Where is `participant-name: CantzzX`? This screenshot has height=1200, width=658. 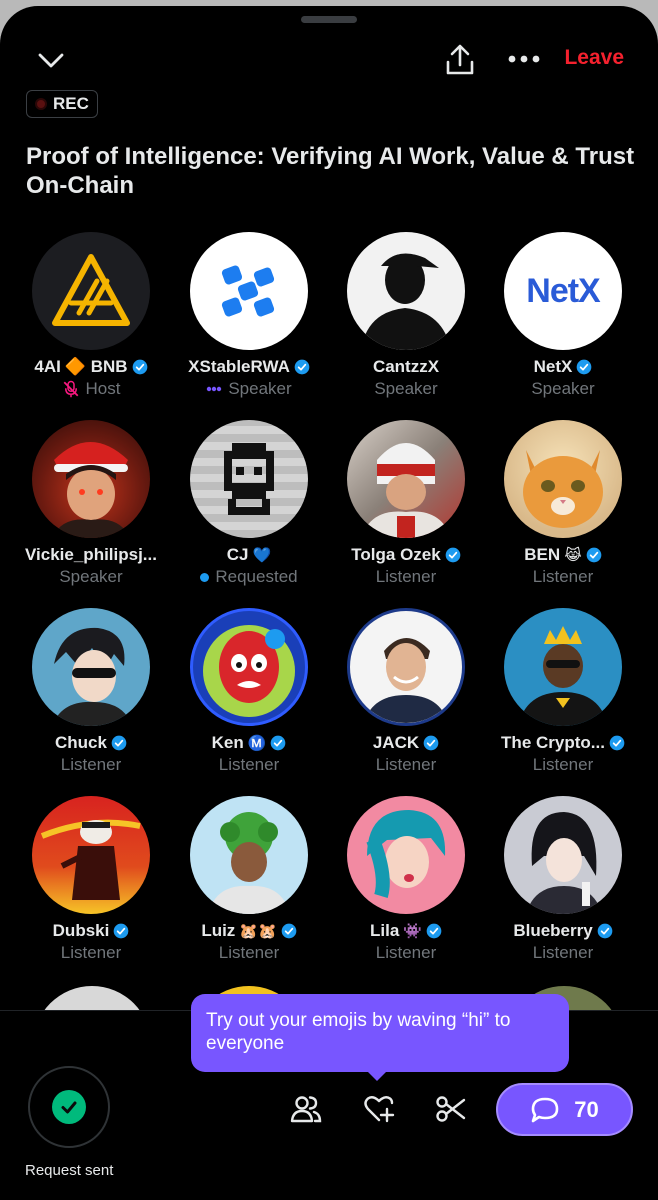 participant-name: CantzzX is located at coordinates (406, 366).